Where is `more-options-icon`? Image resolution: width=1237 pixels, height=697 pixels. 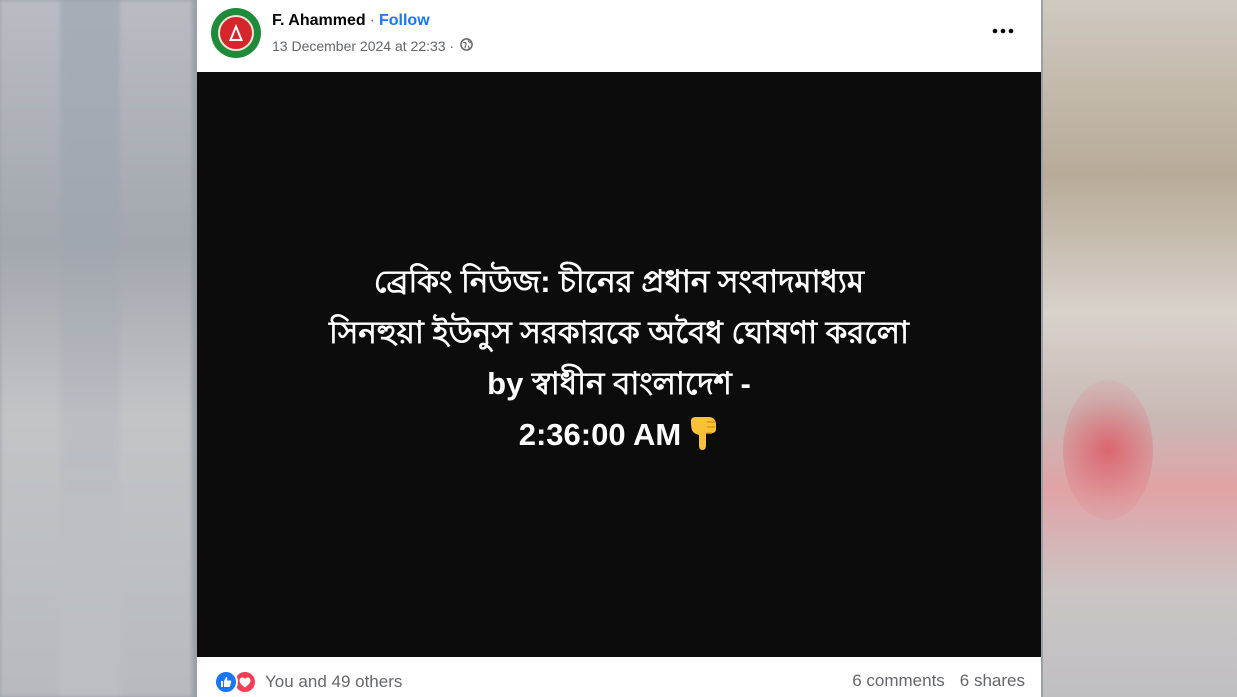
more-options-icon is located at coordinates (1003, 31).